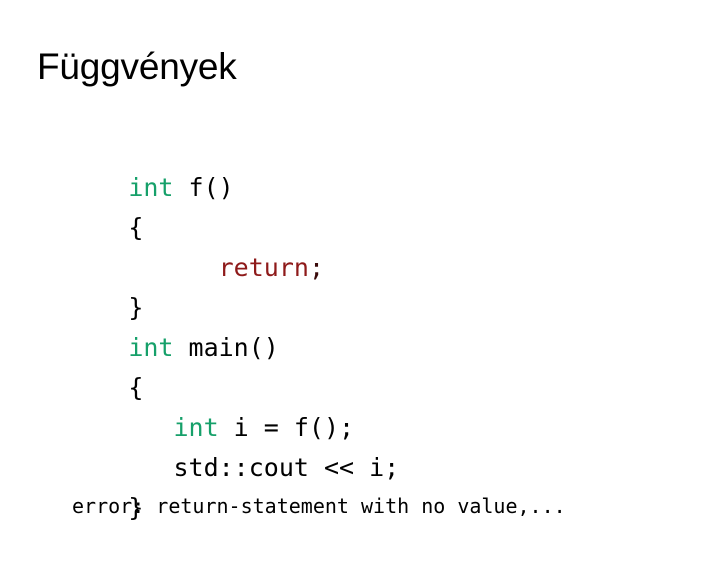  What do you see at coordinates (286, 427) in the screenshot?
I see `code-text: i = f();` at bounding box center [286, 427].